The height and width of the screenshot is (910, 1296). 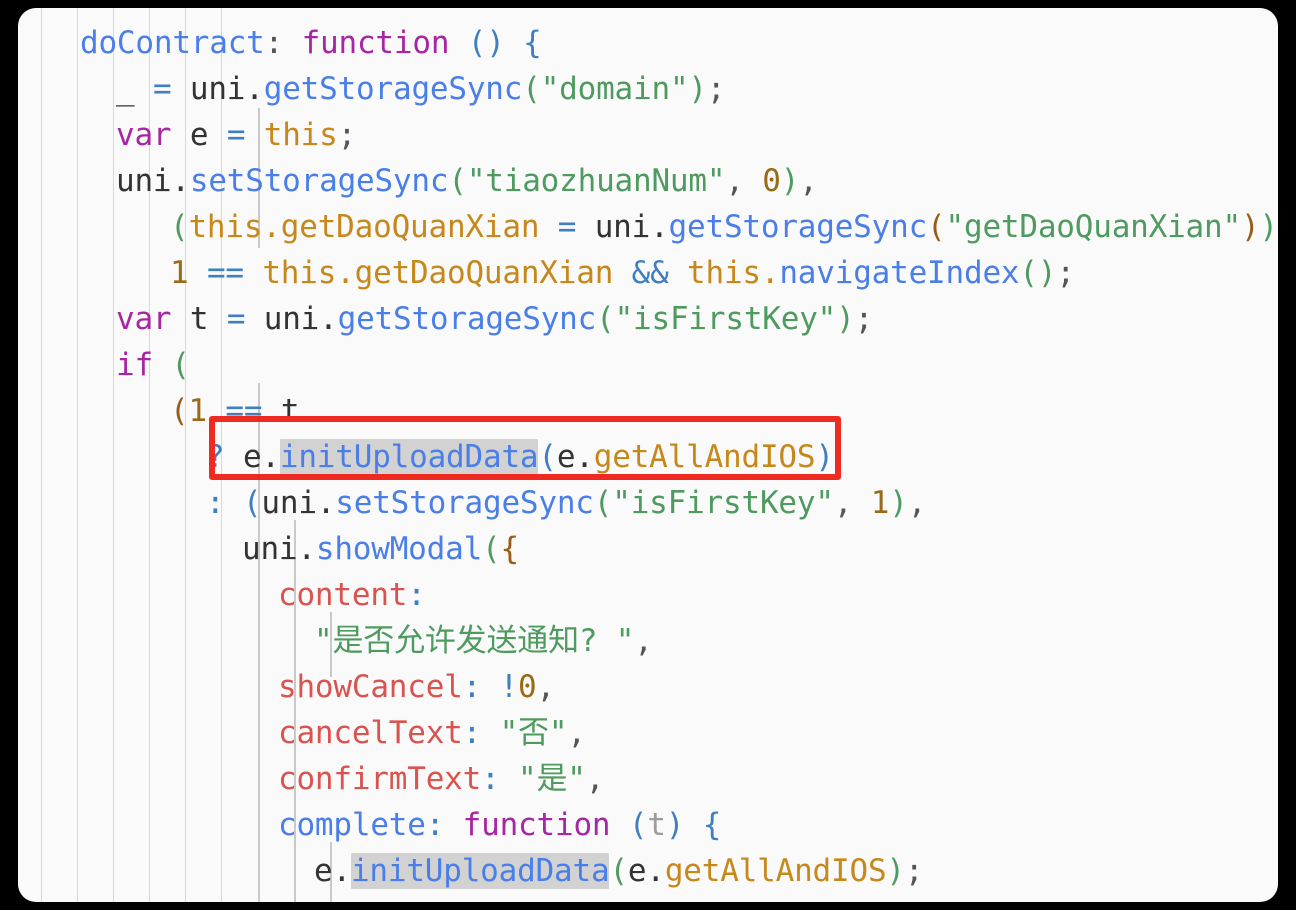 What do you see at coordinates (656, 825) in the screenshot?
I see `token-parameter: t` at bounding box center [656, 825].